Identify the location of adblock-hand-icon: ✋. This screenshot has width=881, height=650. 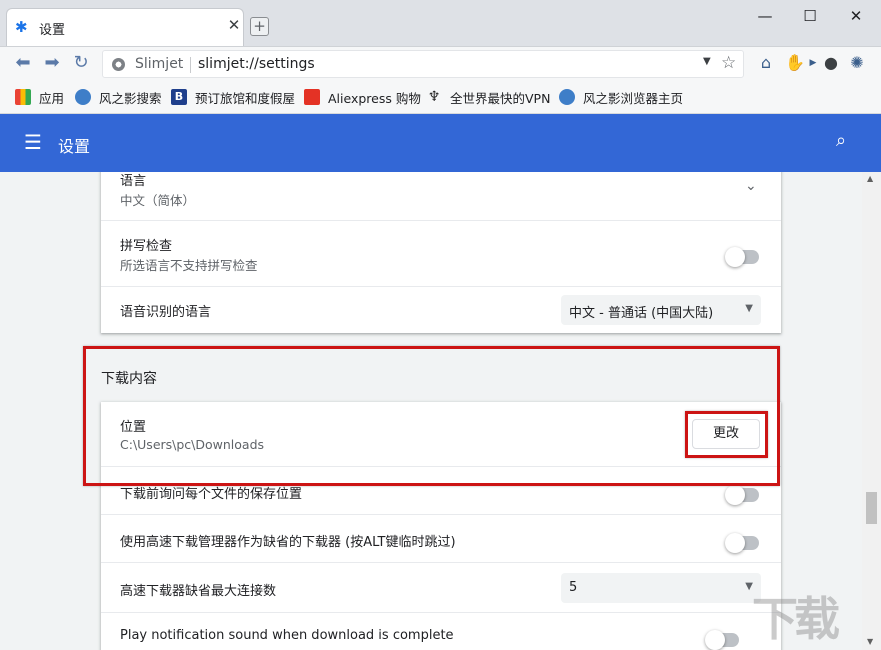
(795, 63).